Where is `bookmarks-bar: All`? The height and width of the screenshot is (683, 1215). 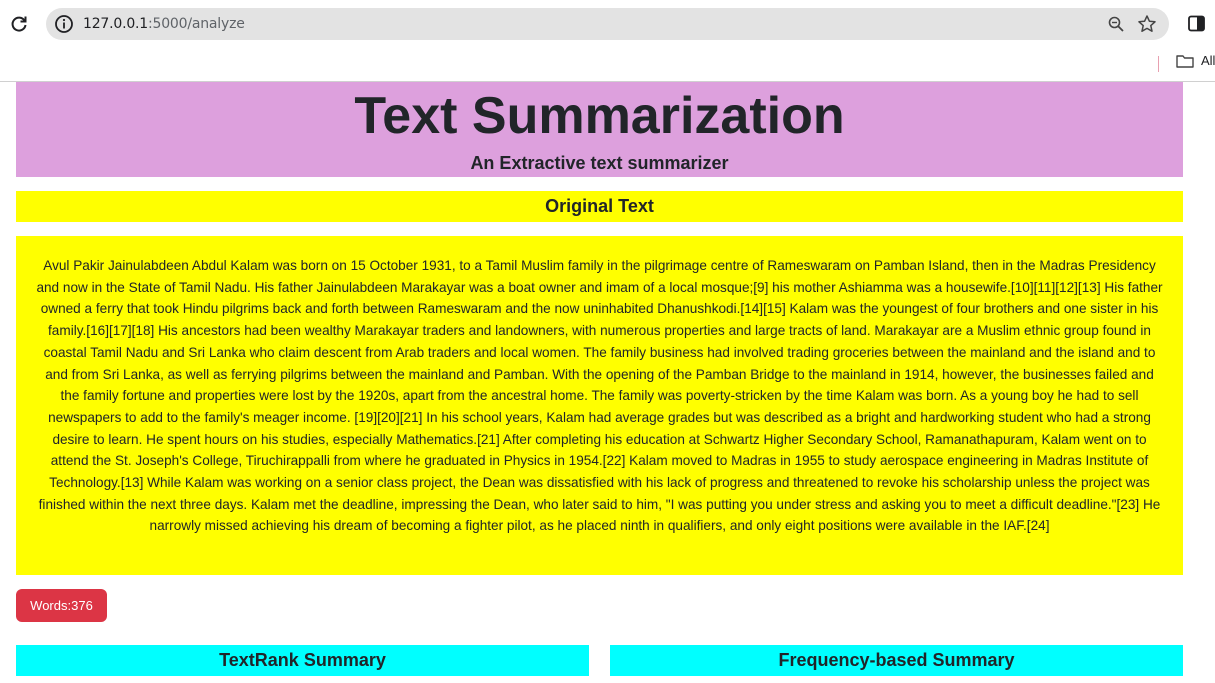
bookmarks-bar: All is located at coordinates (607, 65).